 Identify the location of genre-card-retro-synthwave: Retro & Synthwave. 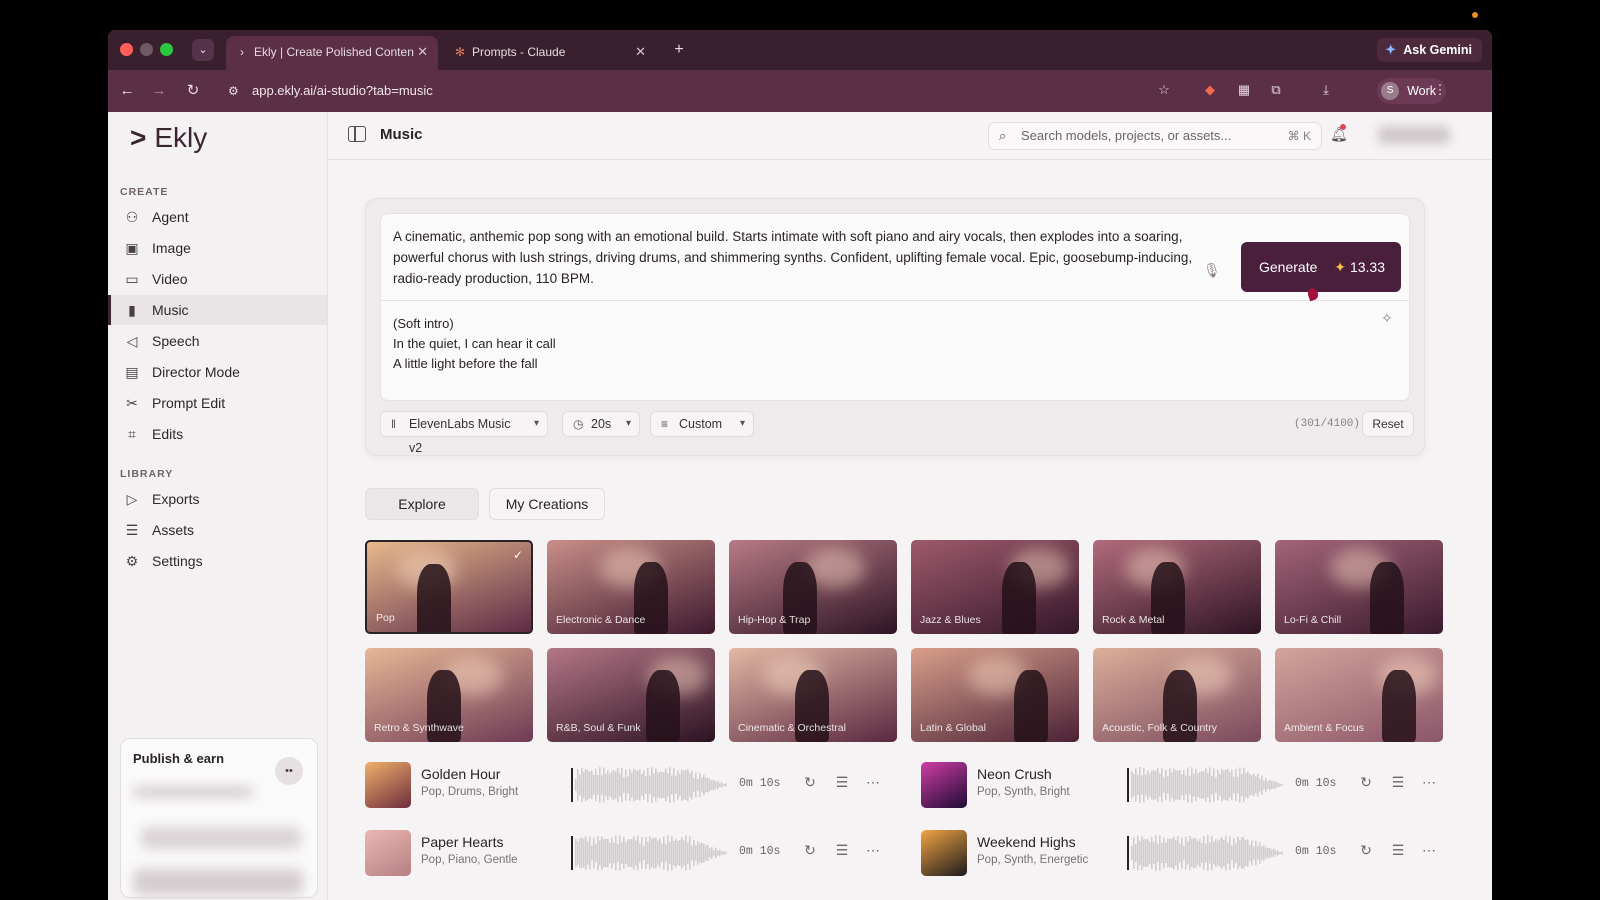
(449, 695).